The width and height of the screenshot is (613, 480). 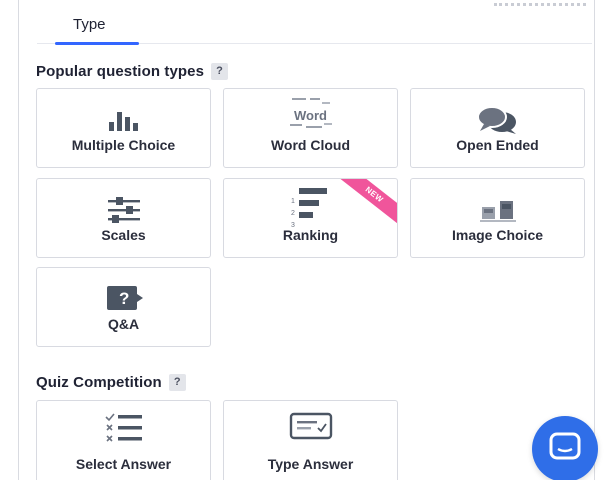 I want to click on chat-icon, so click(x=565, y=449).